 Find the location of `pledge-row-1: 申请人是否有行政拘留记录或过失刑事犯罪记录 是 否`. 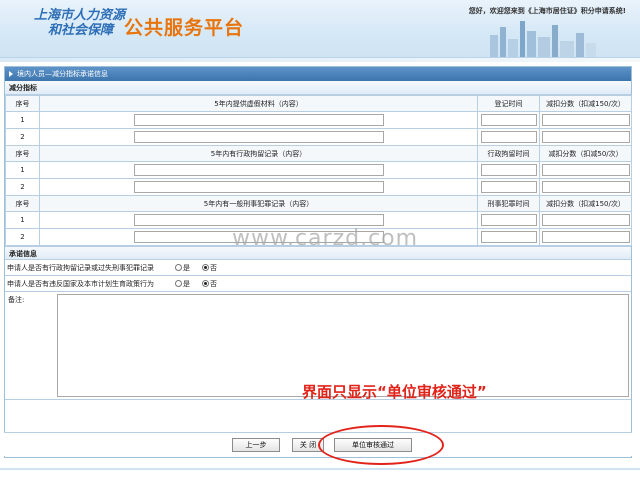

pledge-row-1: 申请人是否有行政拘留记录或过失刑事犯罪记录 是 否 is located at coordinates (318, 268).